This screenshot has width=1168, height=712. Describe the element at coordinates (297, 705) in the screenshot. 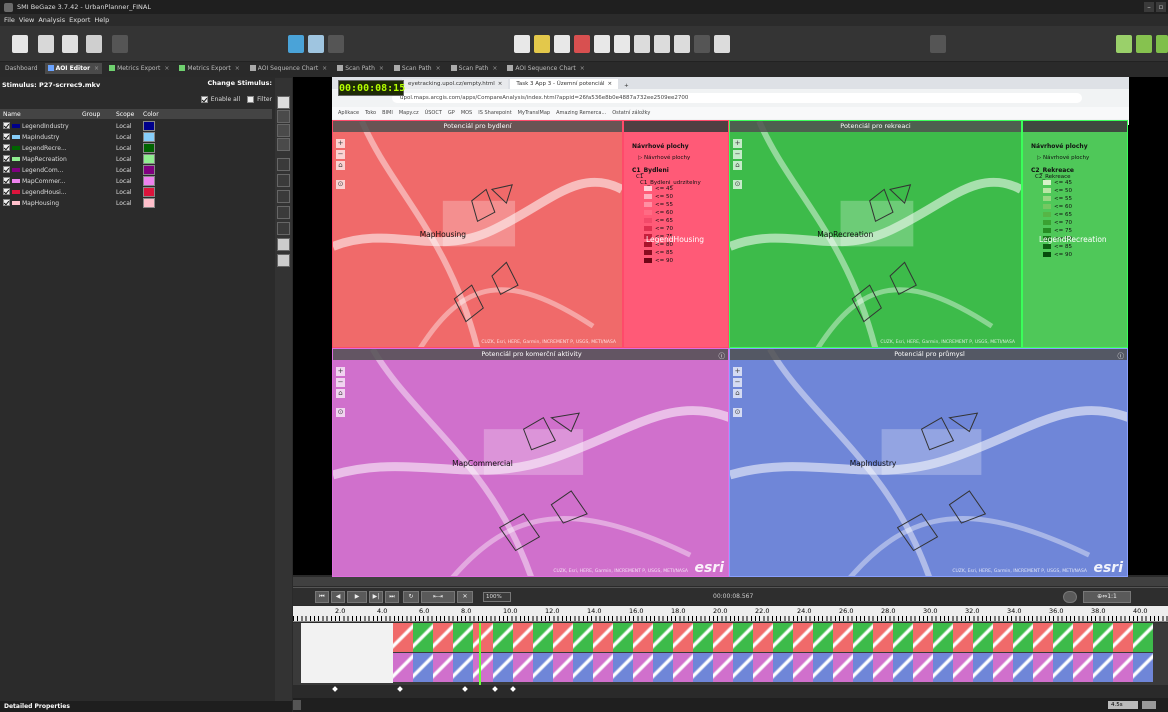

I see `scroll-left-icon` at that location.